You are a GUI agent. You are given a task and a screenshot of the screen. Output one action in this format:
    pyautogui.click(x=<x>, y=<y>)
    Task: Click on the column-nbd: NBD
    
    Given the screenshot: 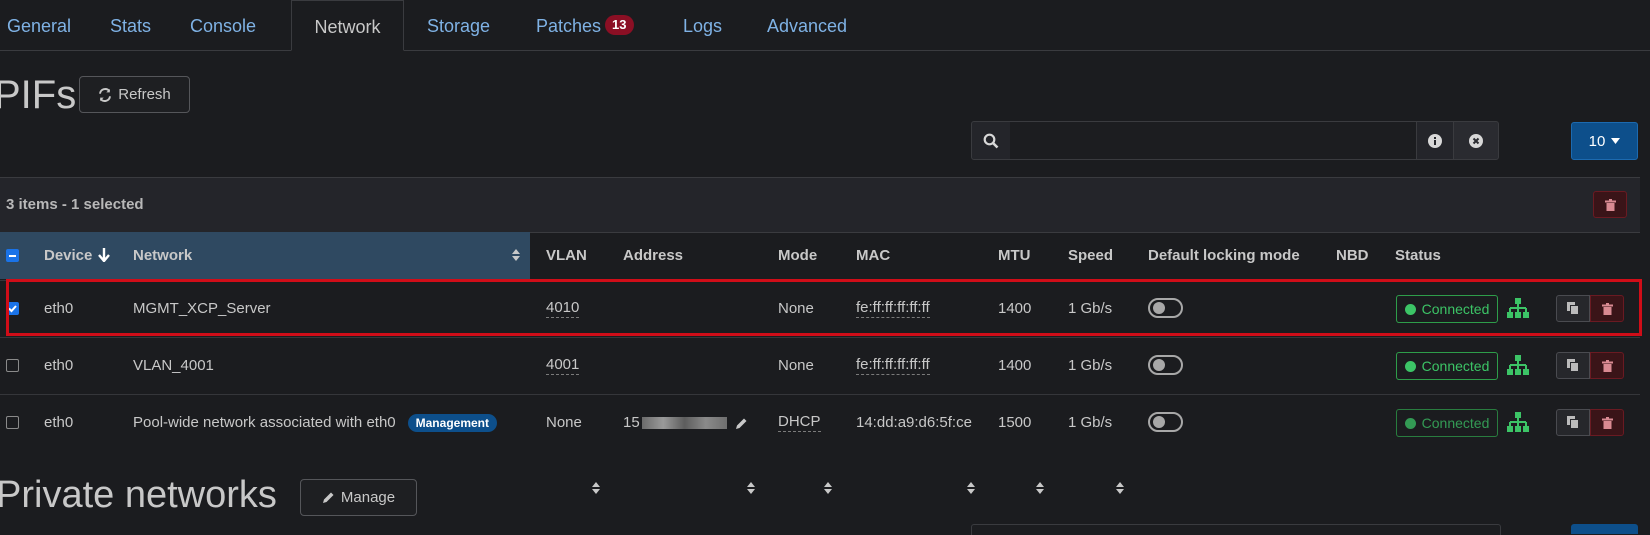 What is the action you would take?
    pyautogui.click(x=1352, y=255)
    